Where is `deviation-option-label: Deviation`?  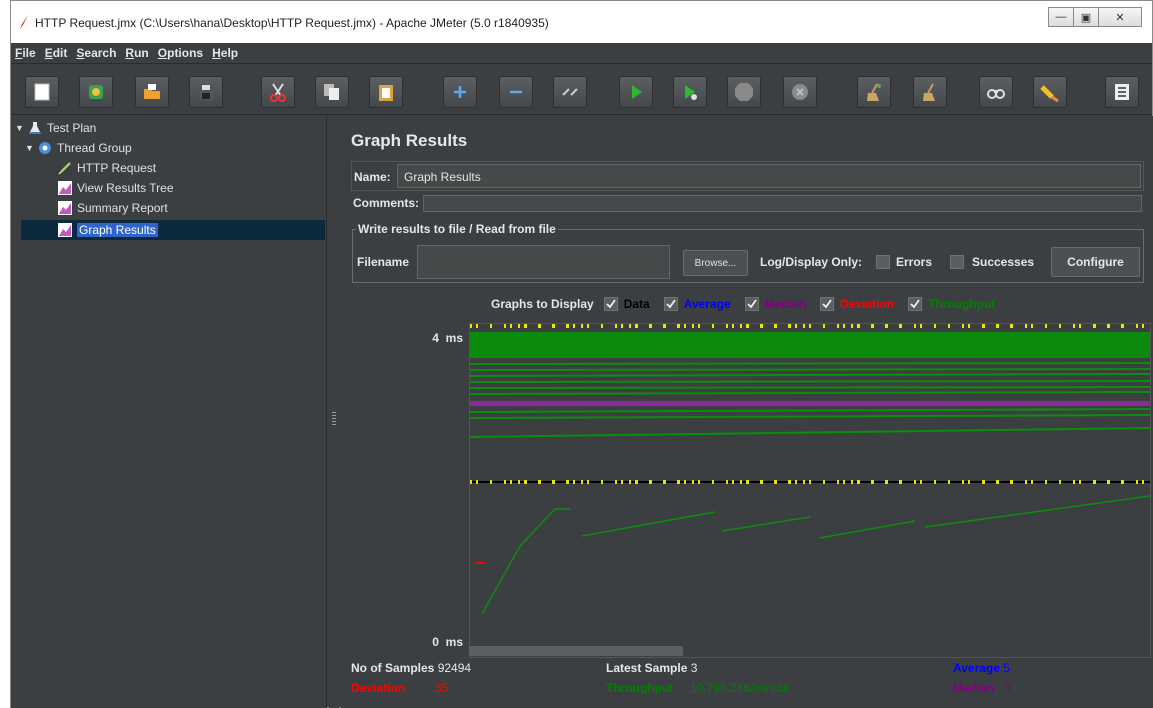 deviation-option-label: Deviation is located at coordinates (866, 304).